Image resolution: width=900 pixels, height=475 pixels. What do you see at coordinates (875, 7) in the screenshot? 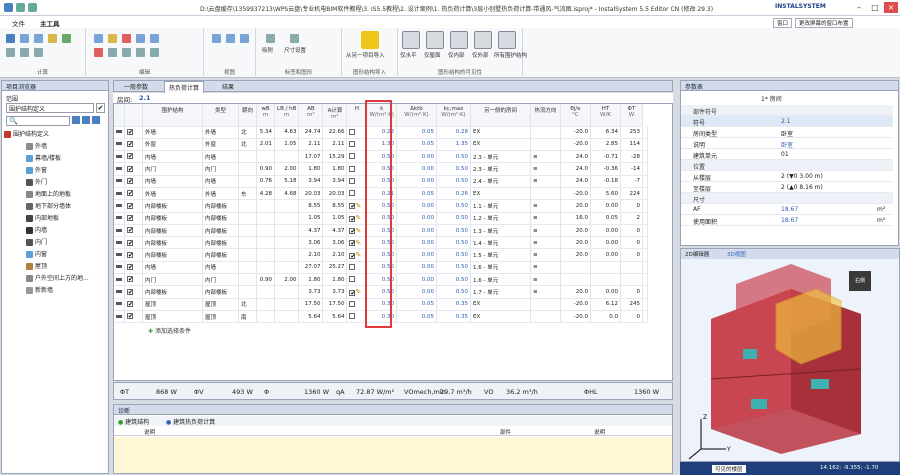
I see `maximize-button: □` at bounding box center [875, 7].